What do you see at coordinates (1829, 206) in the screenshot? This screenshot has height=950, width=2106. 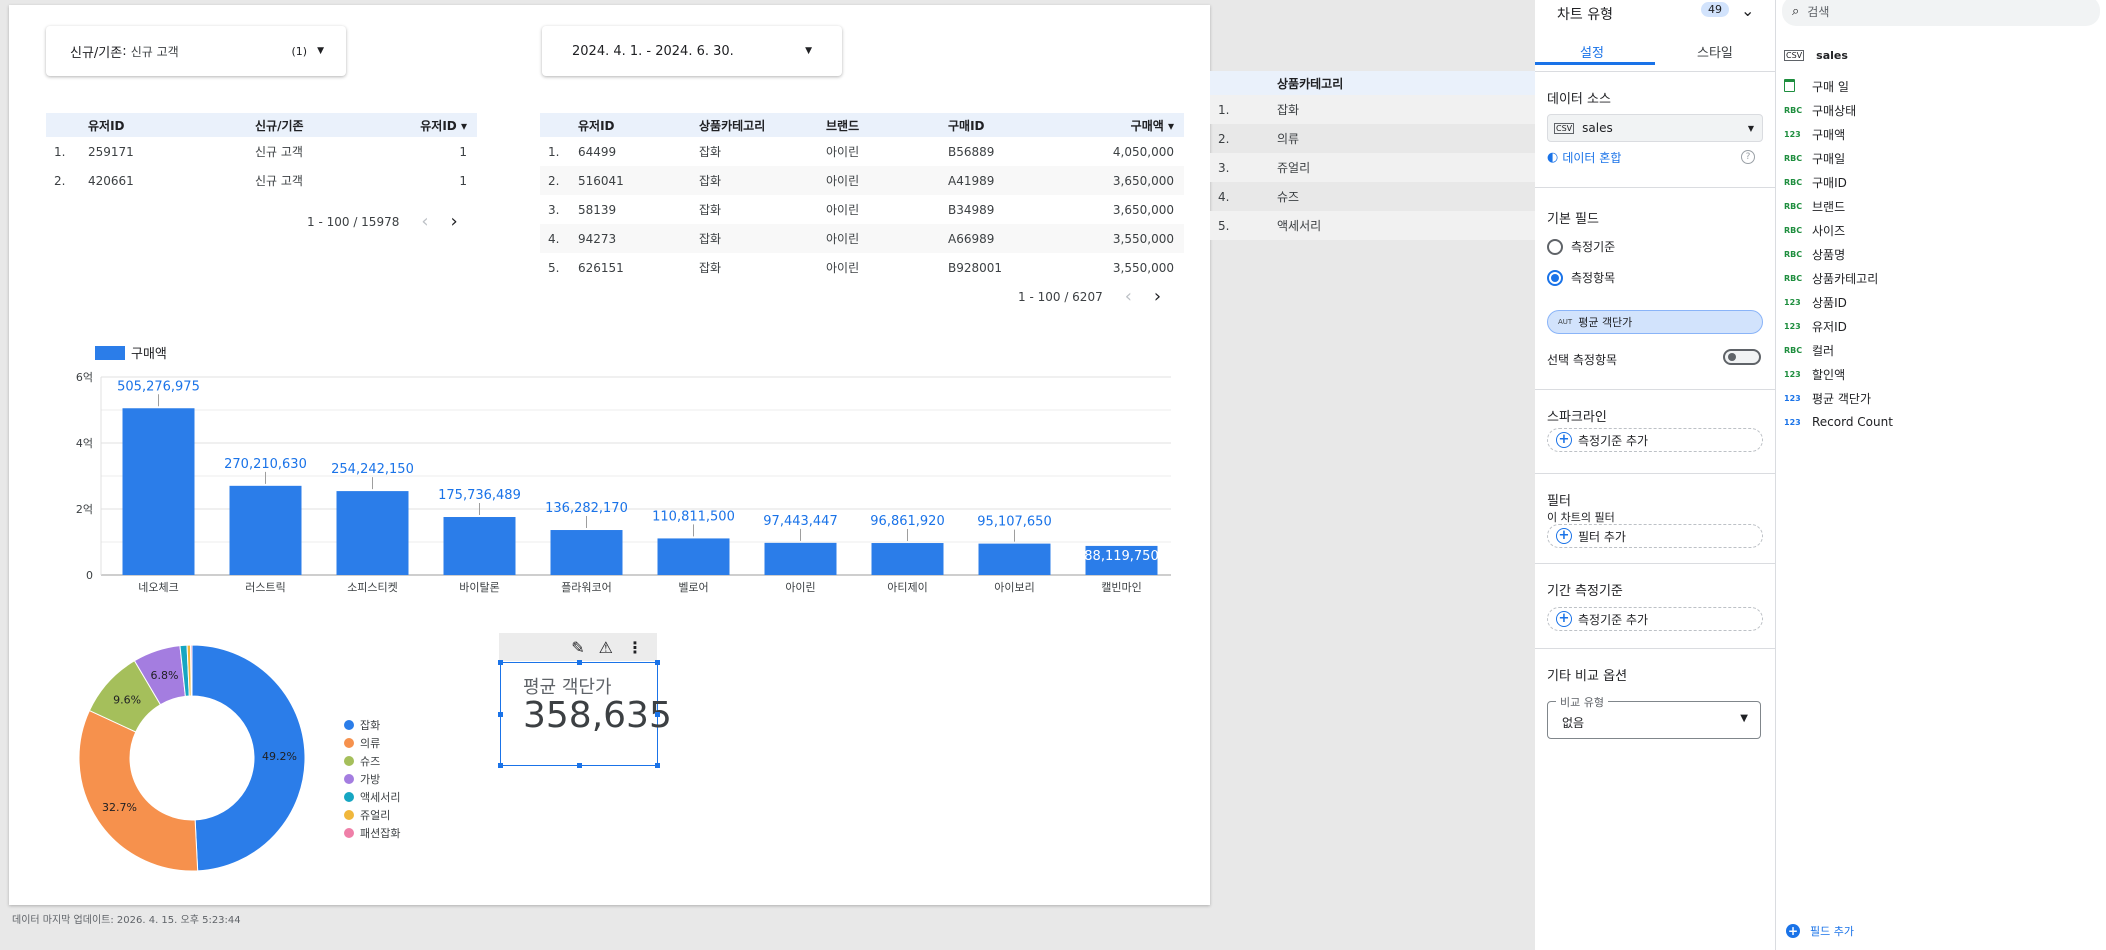 I see `field-name: 브랜드` at bounding box center [1829, 206].